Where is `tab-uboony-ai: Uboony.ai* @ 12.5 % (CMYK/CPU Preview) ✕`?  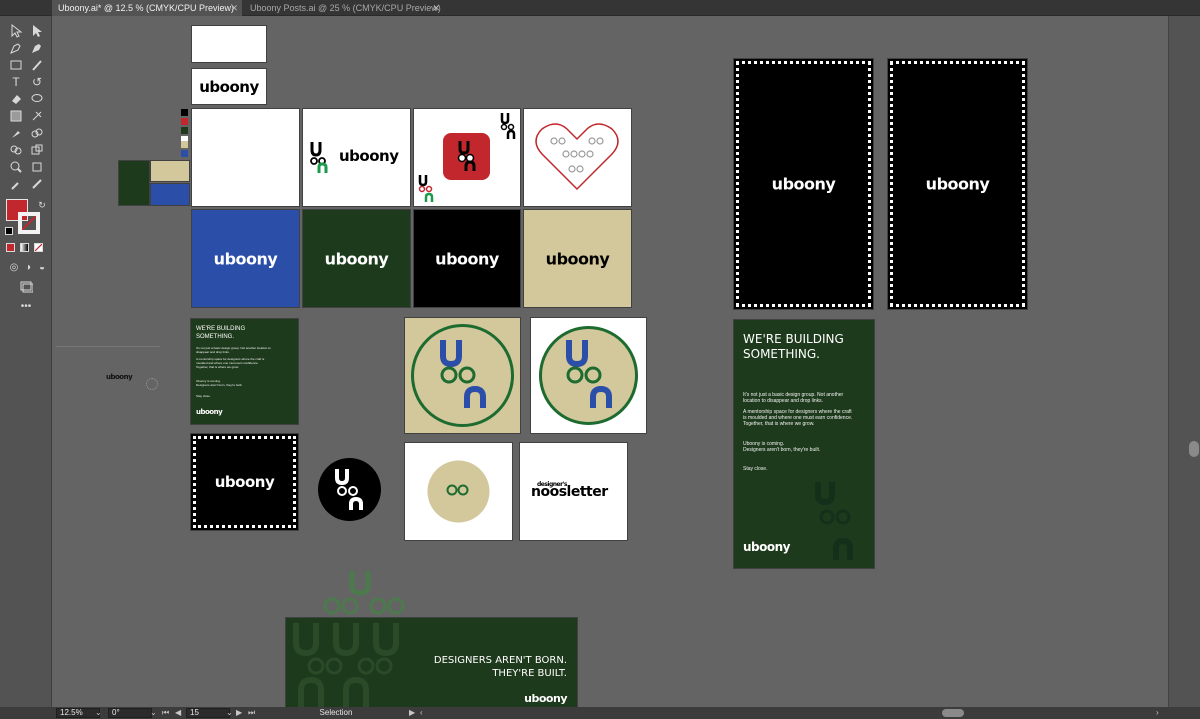
tab-uboony-ai: Uboony.ai* @ 12.5 % (CMYK/CPU Preview) ✕ is located at coordinates (147, 8).